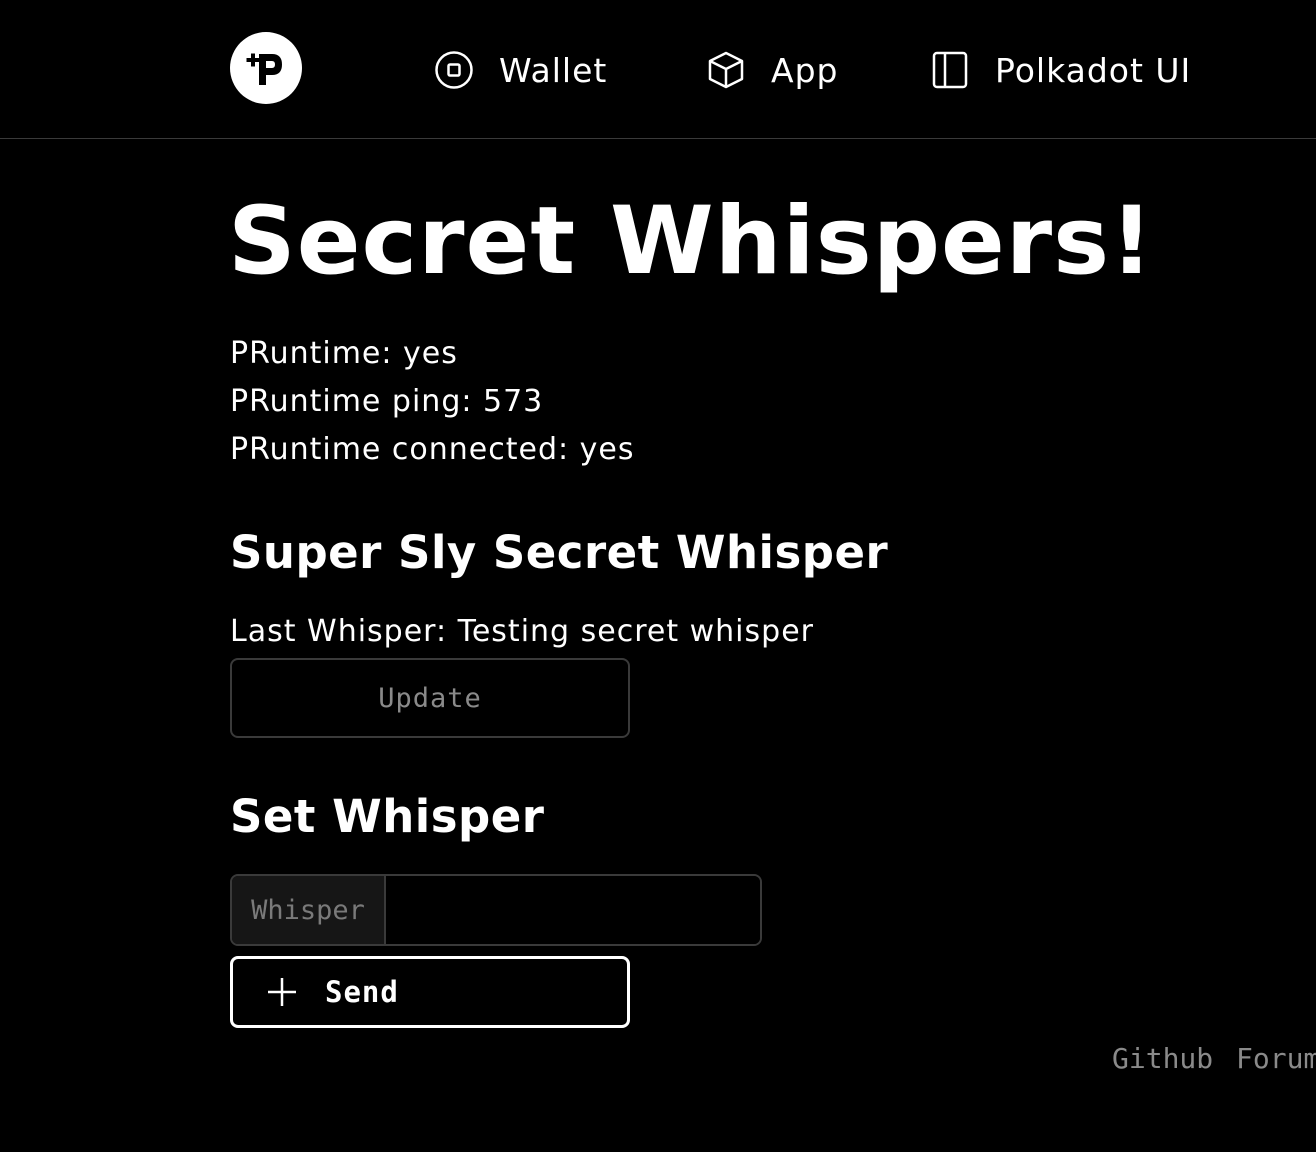  I want to click on whisper-input, so click(573, 910).